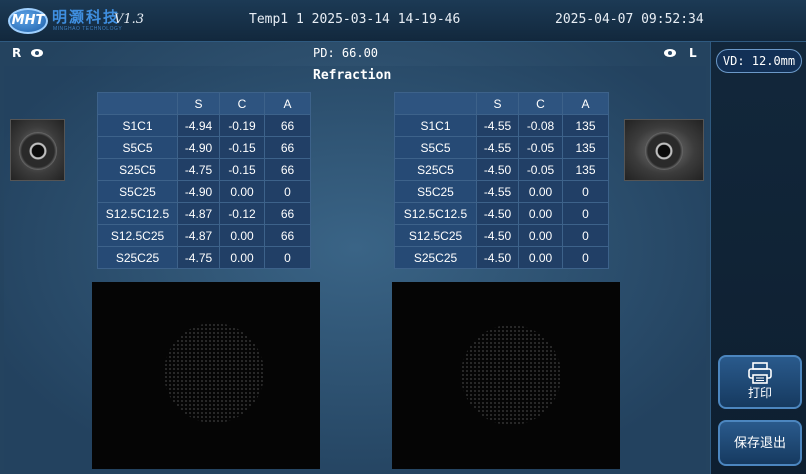 This screenshot has width=806, height=474. What do you see at coordinates (355, 19) in the screenshot?
I see `session-label: Temp1 1 2025-03-14 14-19-46` at bounding box center [355, 19].